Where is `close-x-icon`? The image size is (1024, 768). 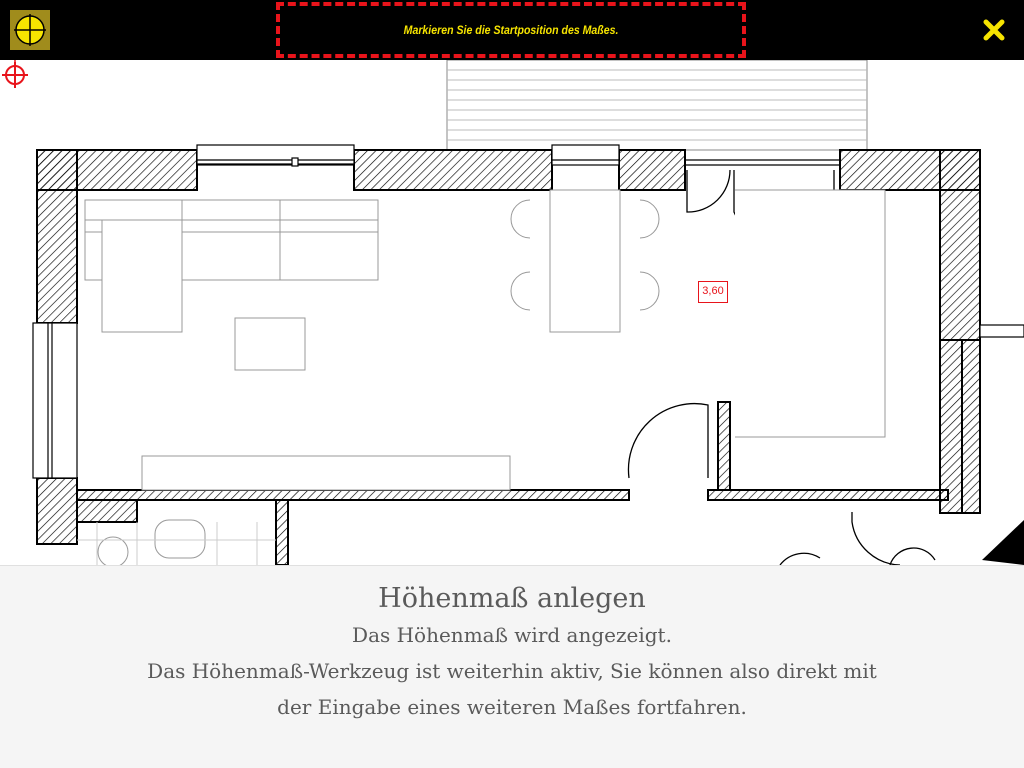 close-x-icon is located at coordinates (994, 30).